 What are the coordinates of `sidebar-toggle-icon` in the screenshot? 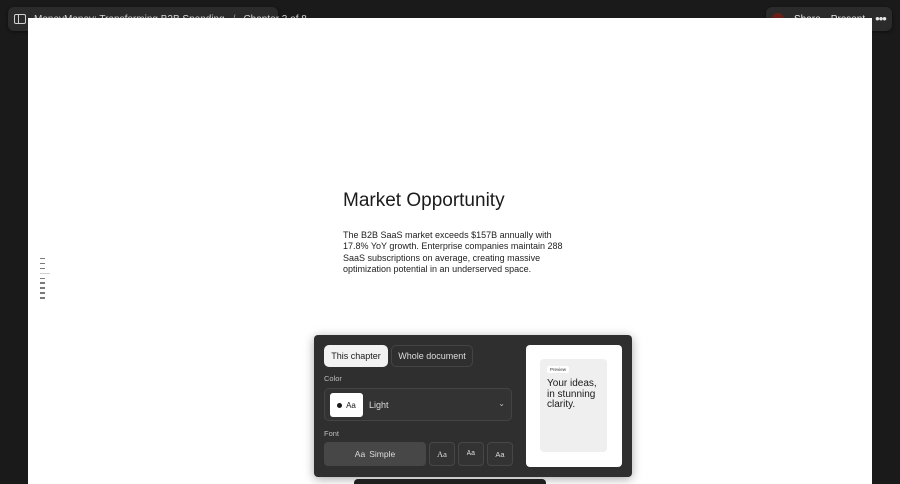 It's located at (20, 19).